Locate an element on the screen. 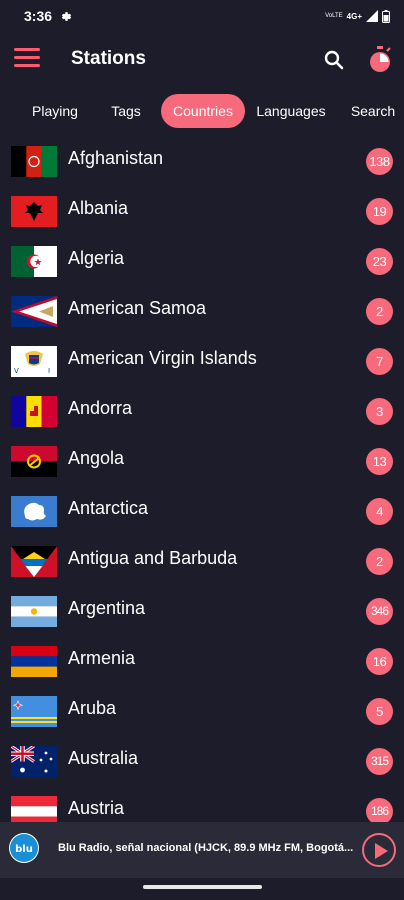 The height and width of the screenshot is (900, 404). status-bar: 3:36 VoLTE 4G+ is located at coordinates (202, 16).